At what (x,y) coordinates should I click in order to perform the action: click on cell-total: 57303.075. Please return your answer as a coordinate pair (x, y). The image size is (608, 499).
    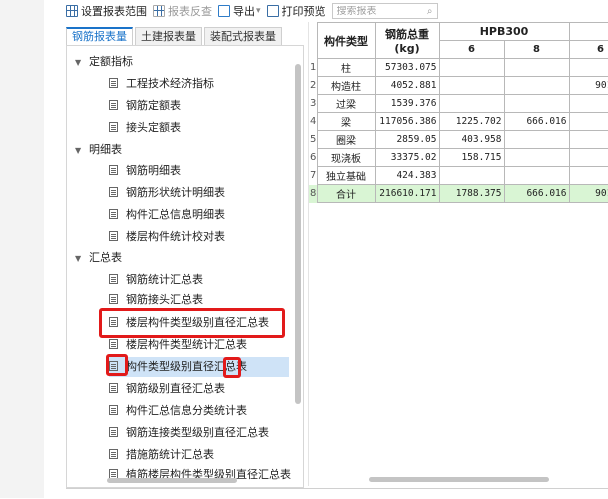
    Looking at the image, I should click on (407, 67).